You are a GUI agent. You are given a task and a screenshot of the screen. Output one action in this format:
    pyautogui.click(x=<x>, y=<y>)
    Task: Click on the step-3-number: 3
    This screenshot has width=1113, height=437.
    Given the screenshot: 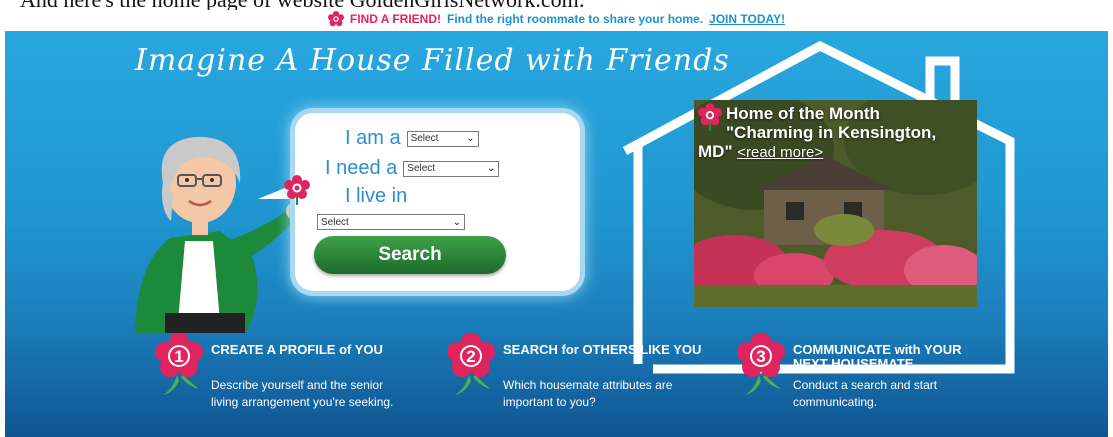 What is the action you would take?
    pyautogui.click(x=761, y=356)
    